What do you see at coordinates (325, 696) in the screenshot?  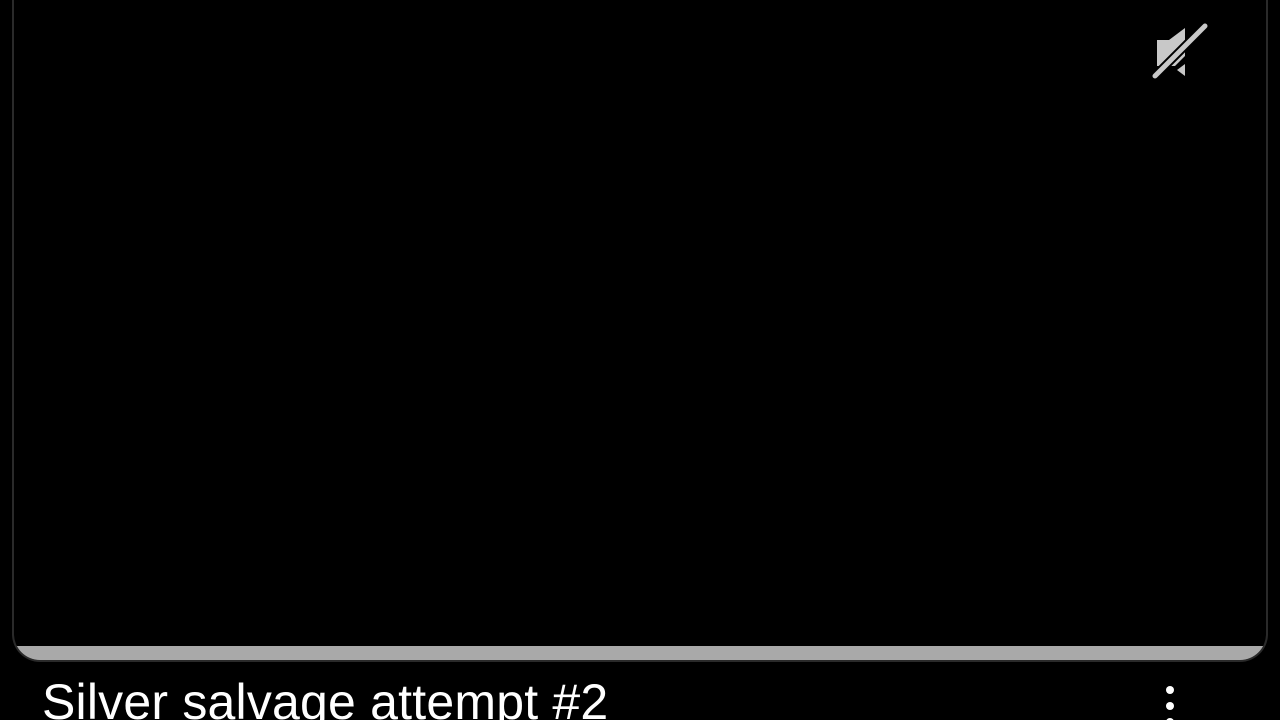 I see `video-title: Silver salvage attempt #2` at bounding box center [325, 696].